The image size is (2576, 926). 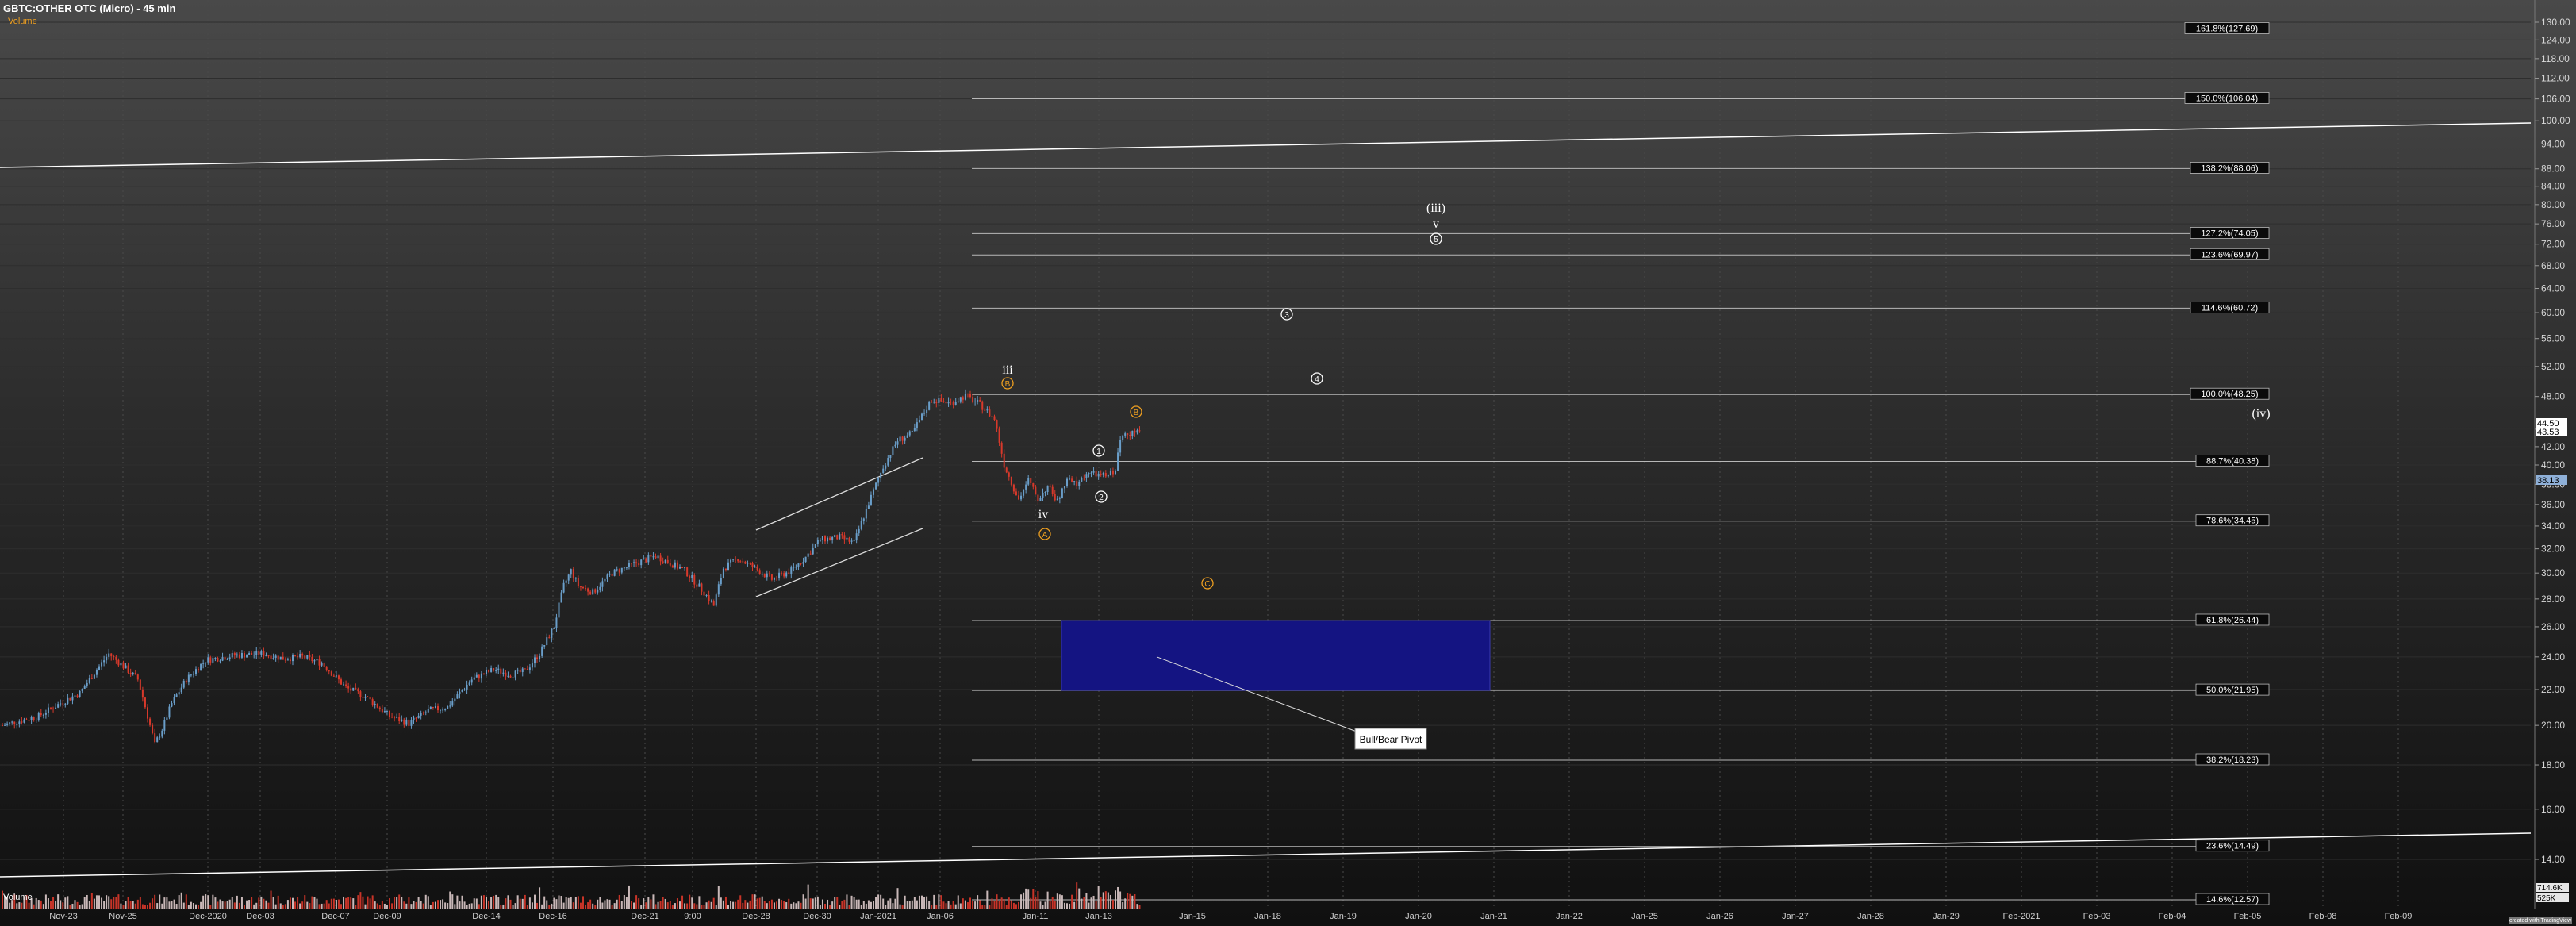 What do you see at coordinates (122, 917) in the screenshot?
I see `time-axis-label: Nov-25` at bounding box center [122, 917].